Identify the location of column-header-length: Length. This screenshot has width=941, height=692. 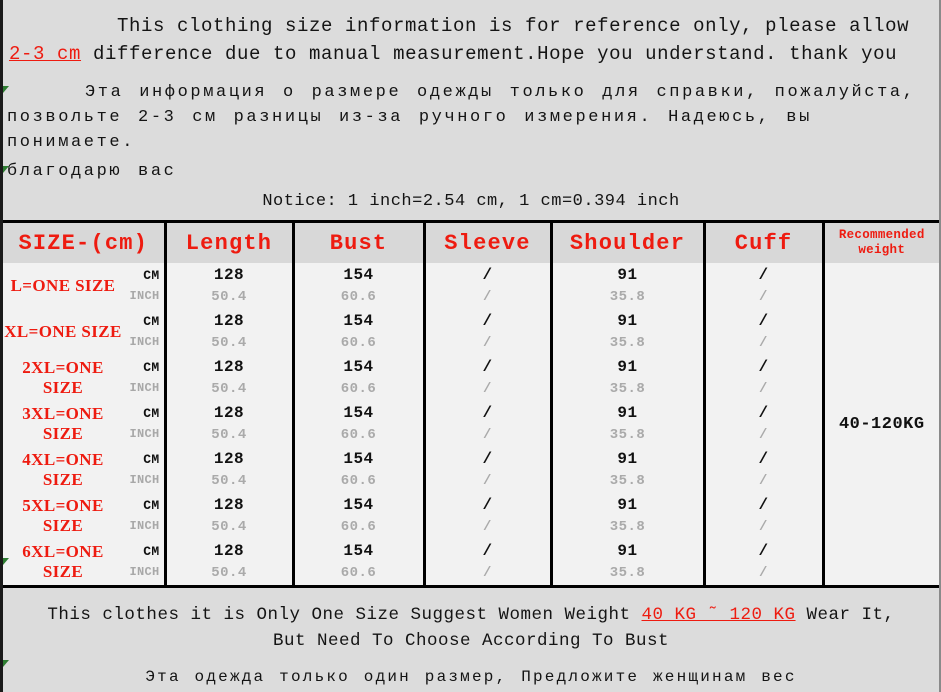
(230, 242).